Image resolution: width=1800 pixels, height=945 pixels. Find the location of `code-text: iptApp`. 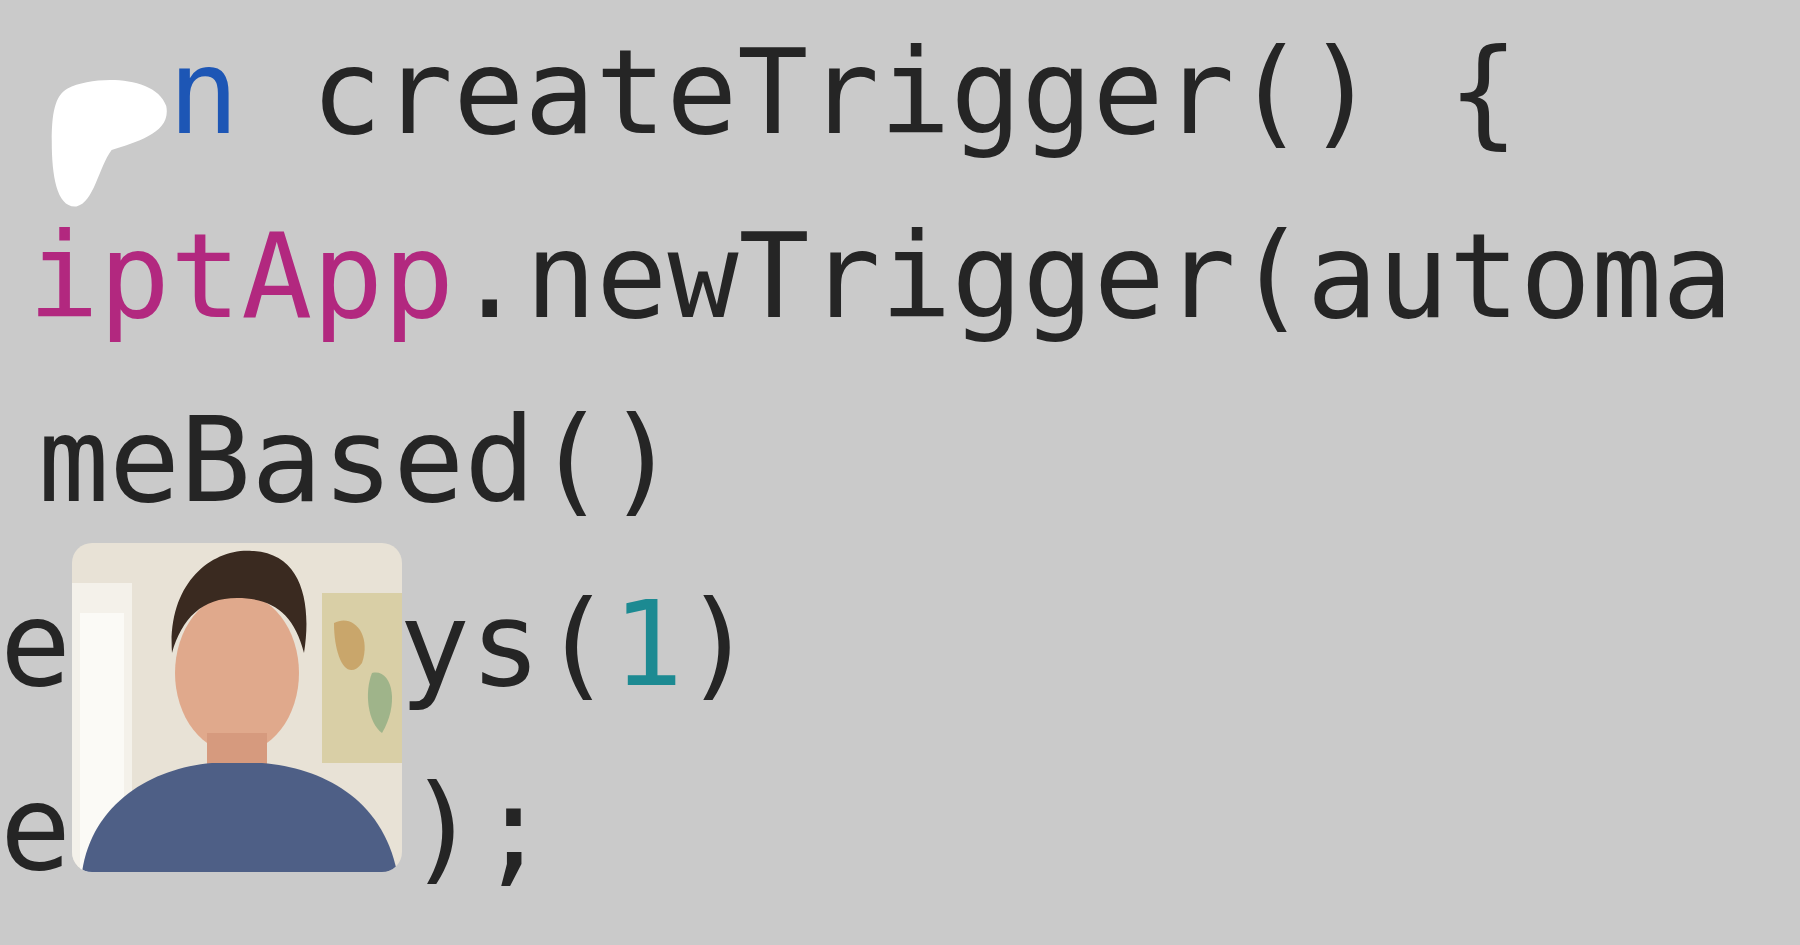

code-text: iptApp is located at coordinates (241, 276).